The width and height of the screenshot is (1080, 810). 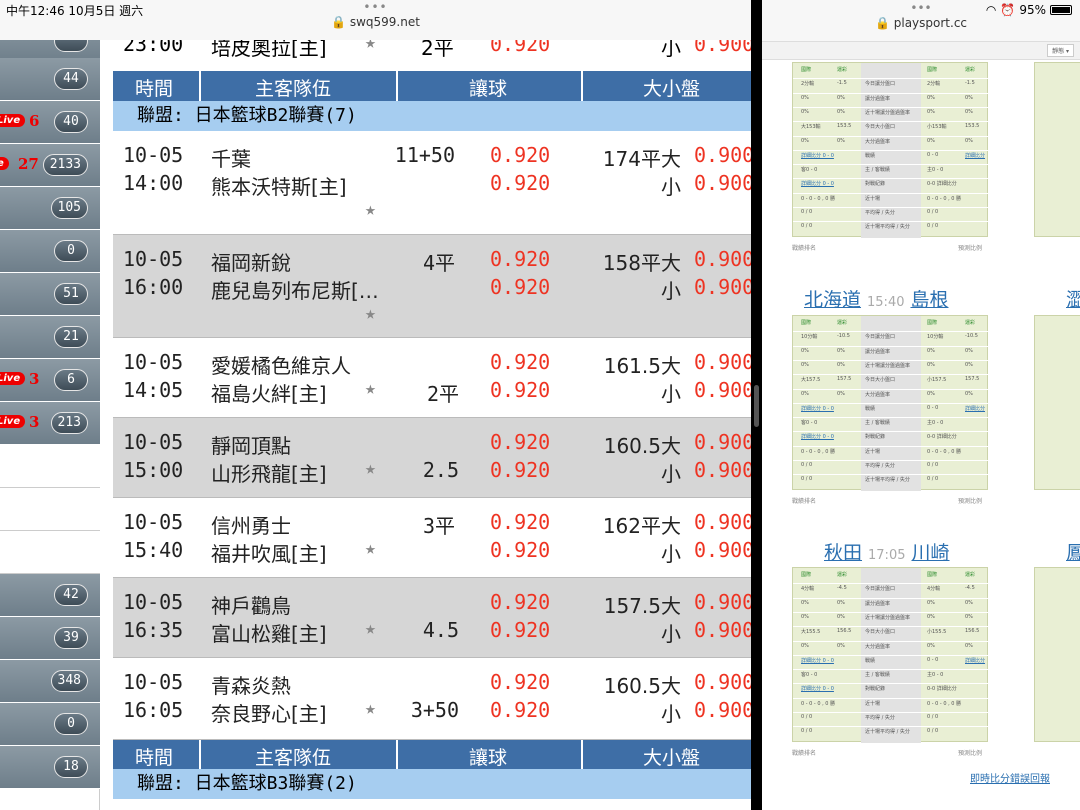 I want to click on game-title-partial: 澀, so click(x=1073, y=298).